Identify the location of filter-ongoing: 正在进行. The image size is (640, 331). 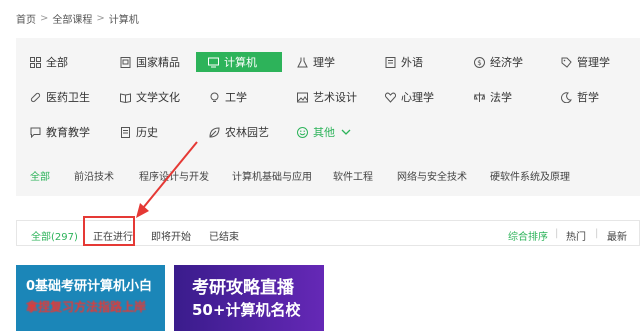
(113, 235).